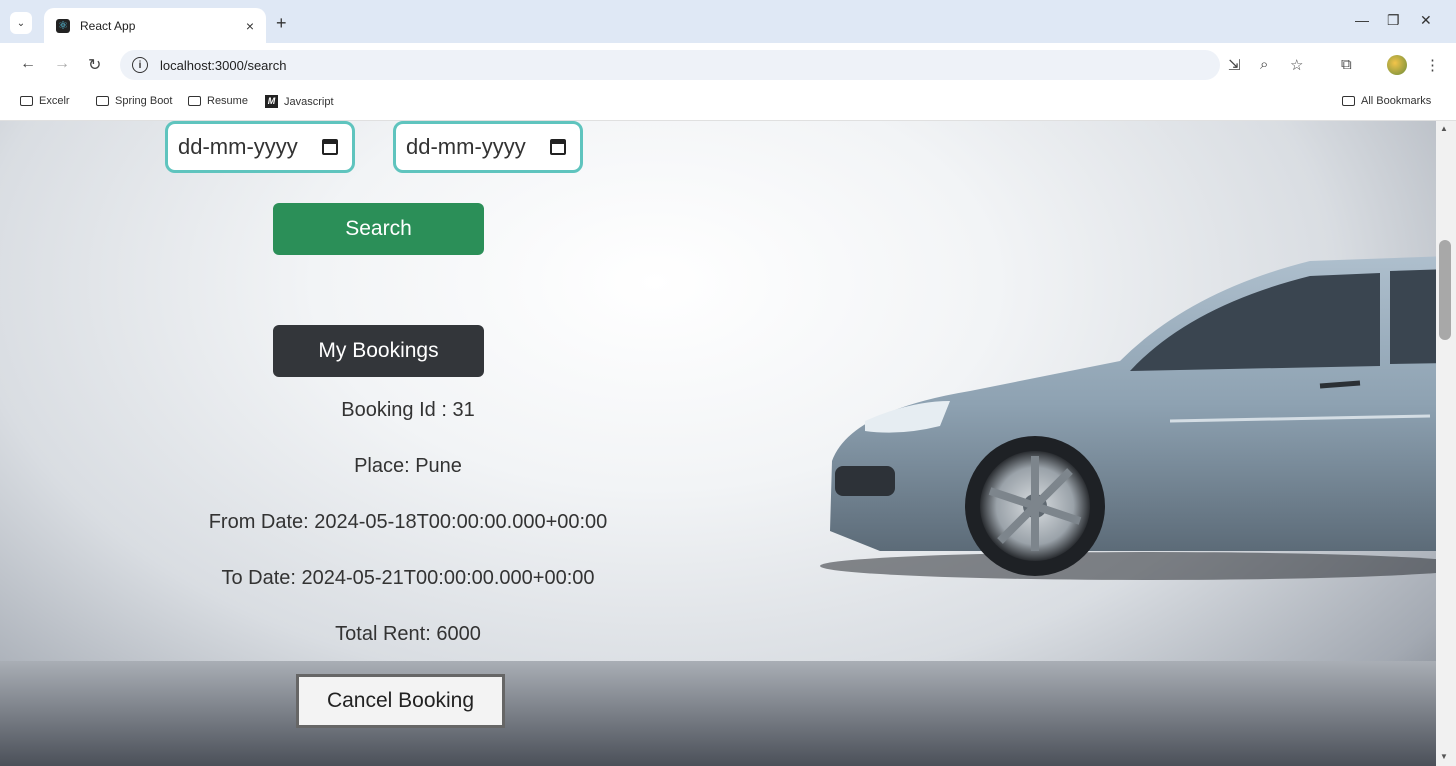  I want to click on booking-from-date: From Date: 2024-05-18T00:00:00.000+00:00, so click(408, 522).